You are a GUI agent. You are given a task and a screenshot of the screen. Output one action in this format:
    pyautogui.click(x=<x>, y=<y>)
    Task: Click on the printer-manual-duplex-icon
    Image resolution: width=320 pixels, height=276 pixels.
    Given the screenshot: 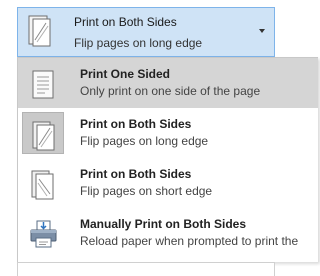 What is the action you would take?
    pyautogui.click(x=43, y=233)
    